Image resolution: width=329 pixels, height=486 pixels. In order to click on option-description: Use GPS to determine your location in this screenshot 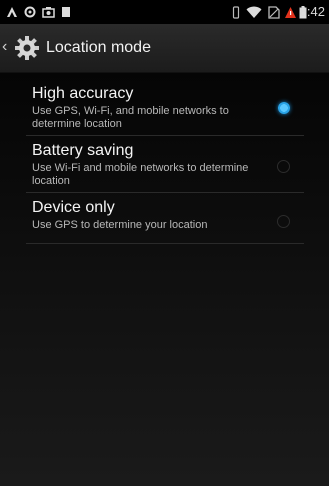, I will do `click(120, 225)`.